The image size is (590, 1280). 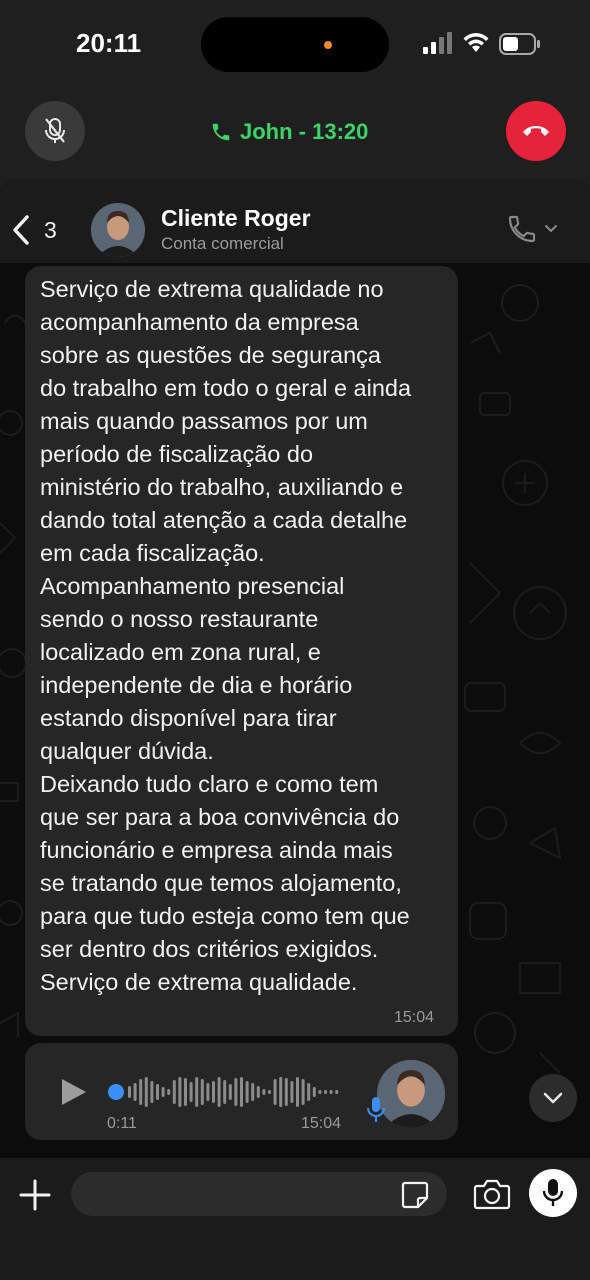 What do you see at coordinates (304, 131) in the screenshot?
I see `call-label: John - 13:20` at bounding box center [304, 131].